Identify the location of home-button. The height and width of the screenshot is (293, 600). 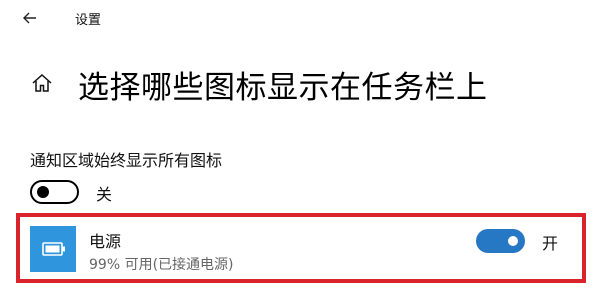
(42, 83).